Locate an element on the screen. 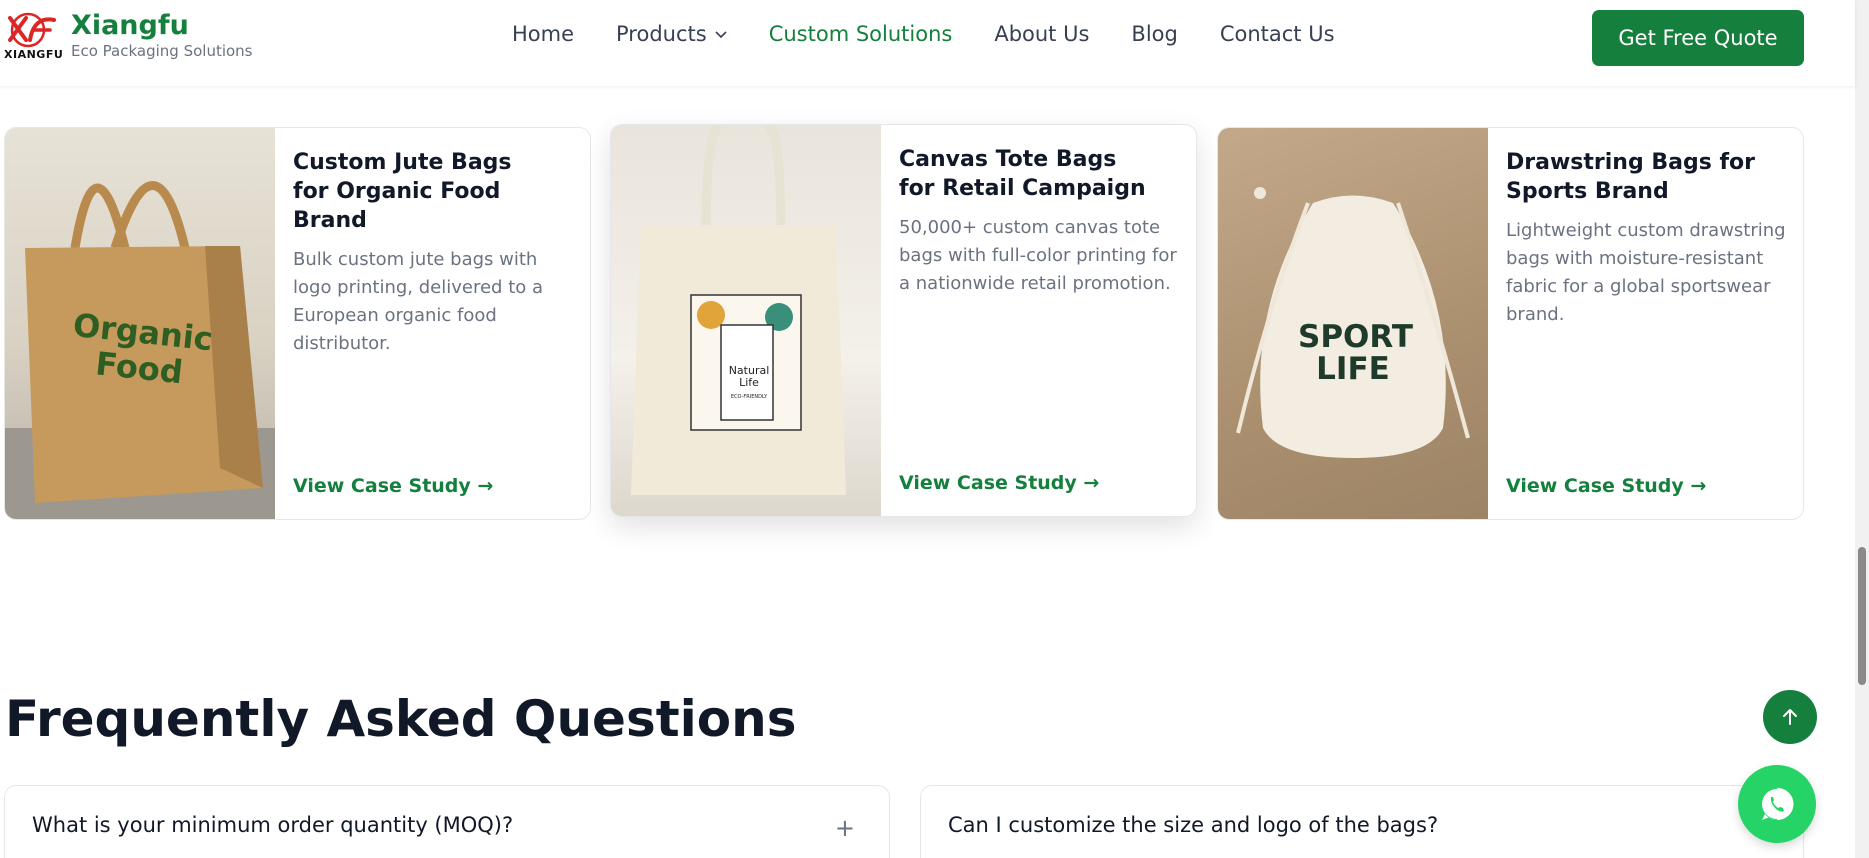  card-title: Canvas Tote Bags for Retail Campaign is located at coordinates (1022, 174).